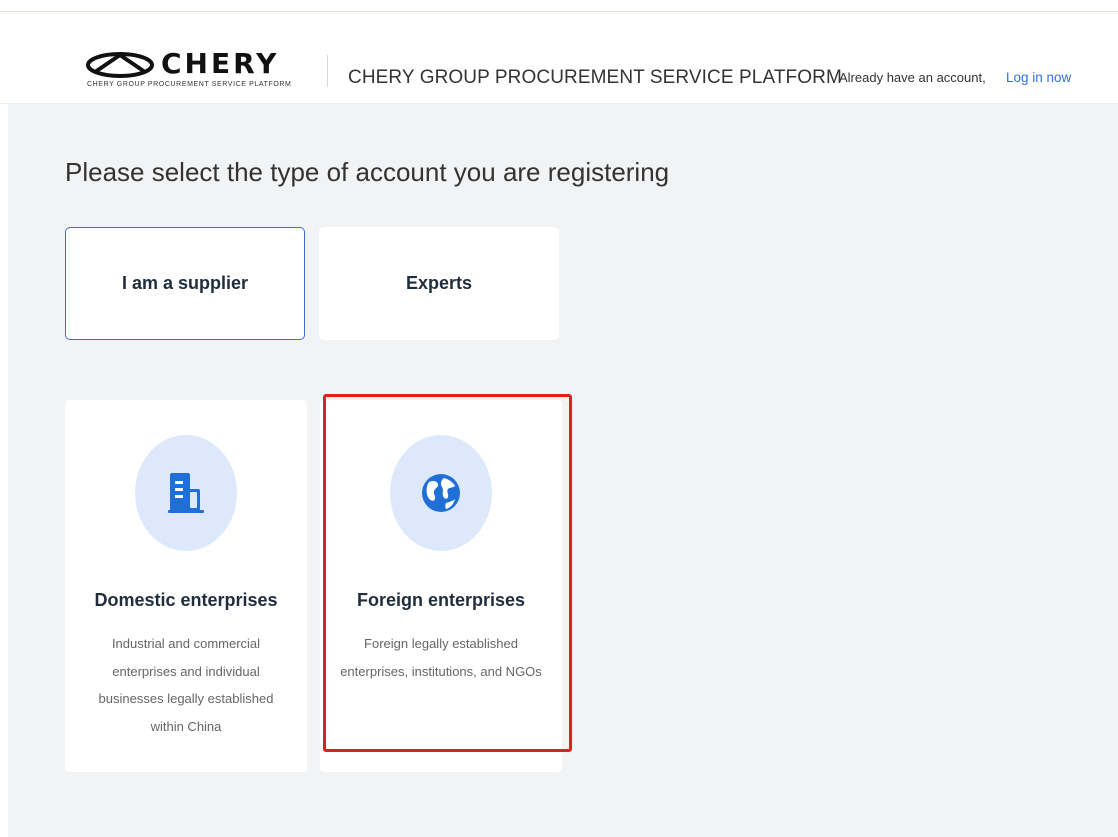 The width and height of the screenshot is (1118, 837). What do you see at coordinates (912, 77) in the screenshot?
I see `account-prompt: Already have an account,` at bounding box center [912, 77].